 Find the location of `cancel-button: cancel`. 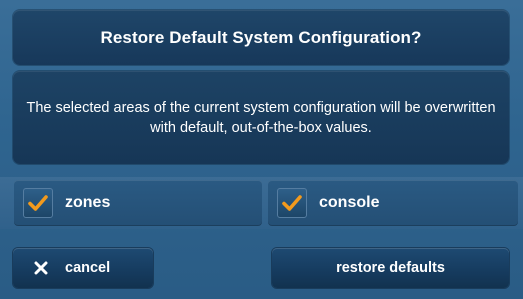

cancel-button: cancel is located at coordinates (83, 268).